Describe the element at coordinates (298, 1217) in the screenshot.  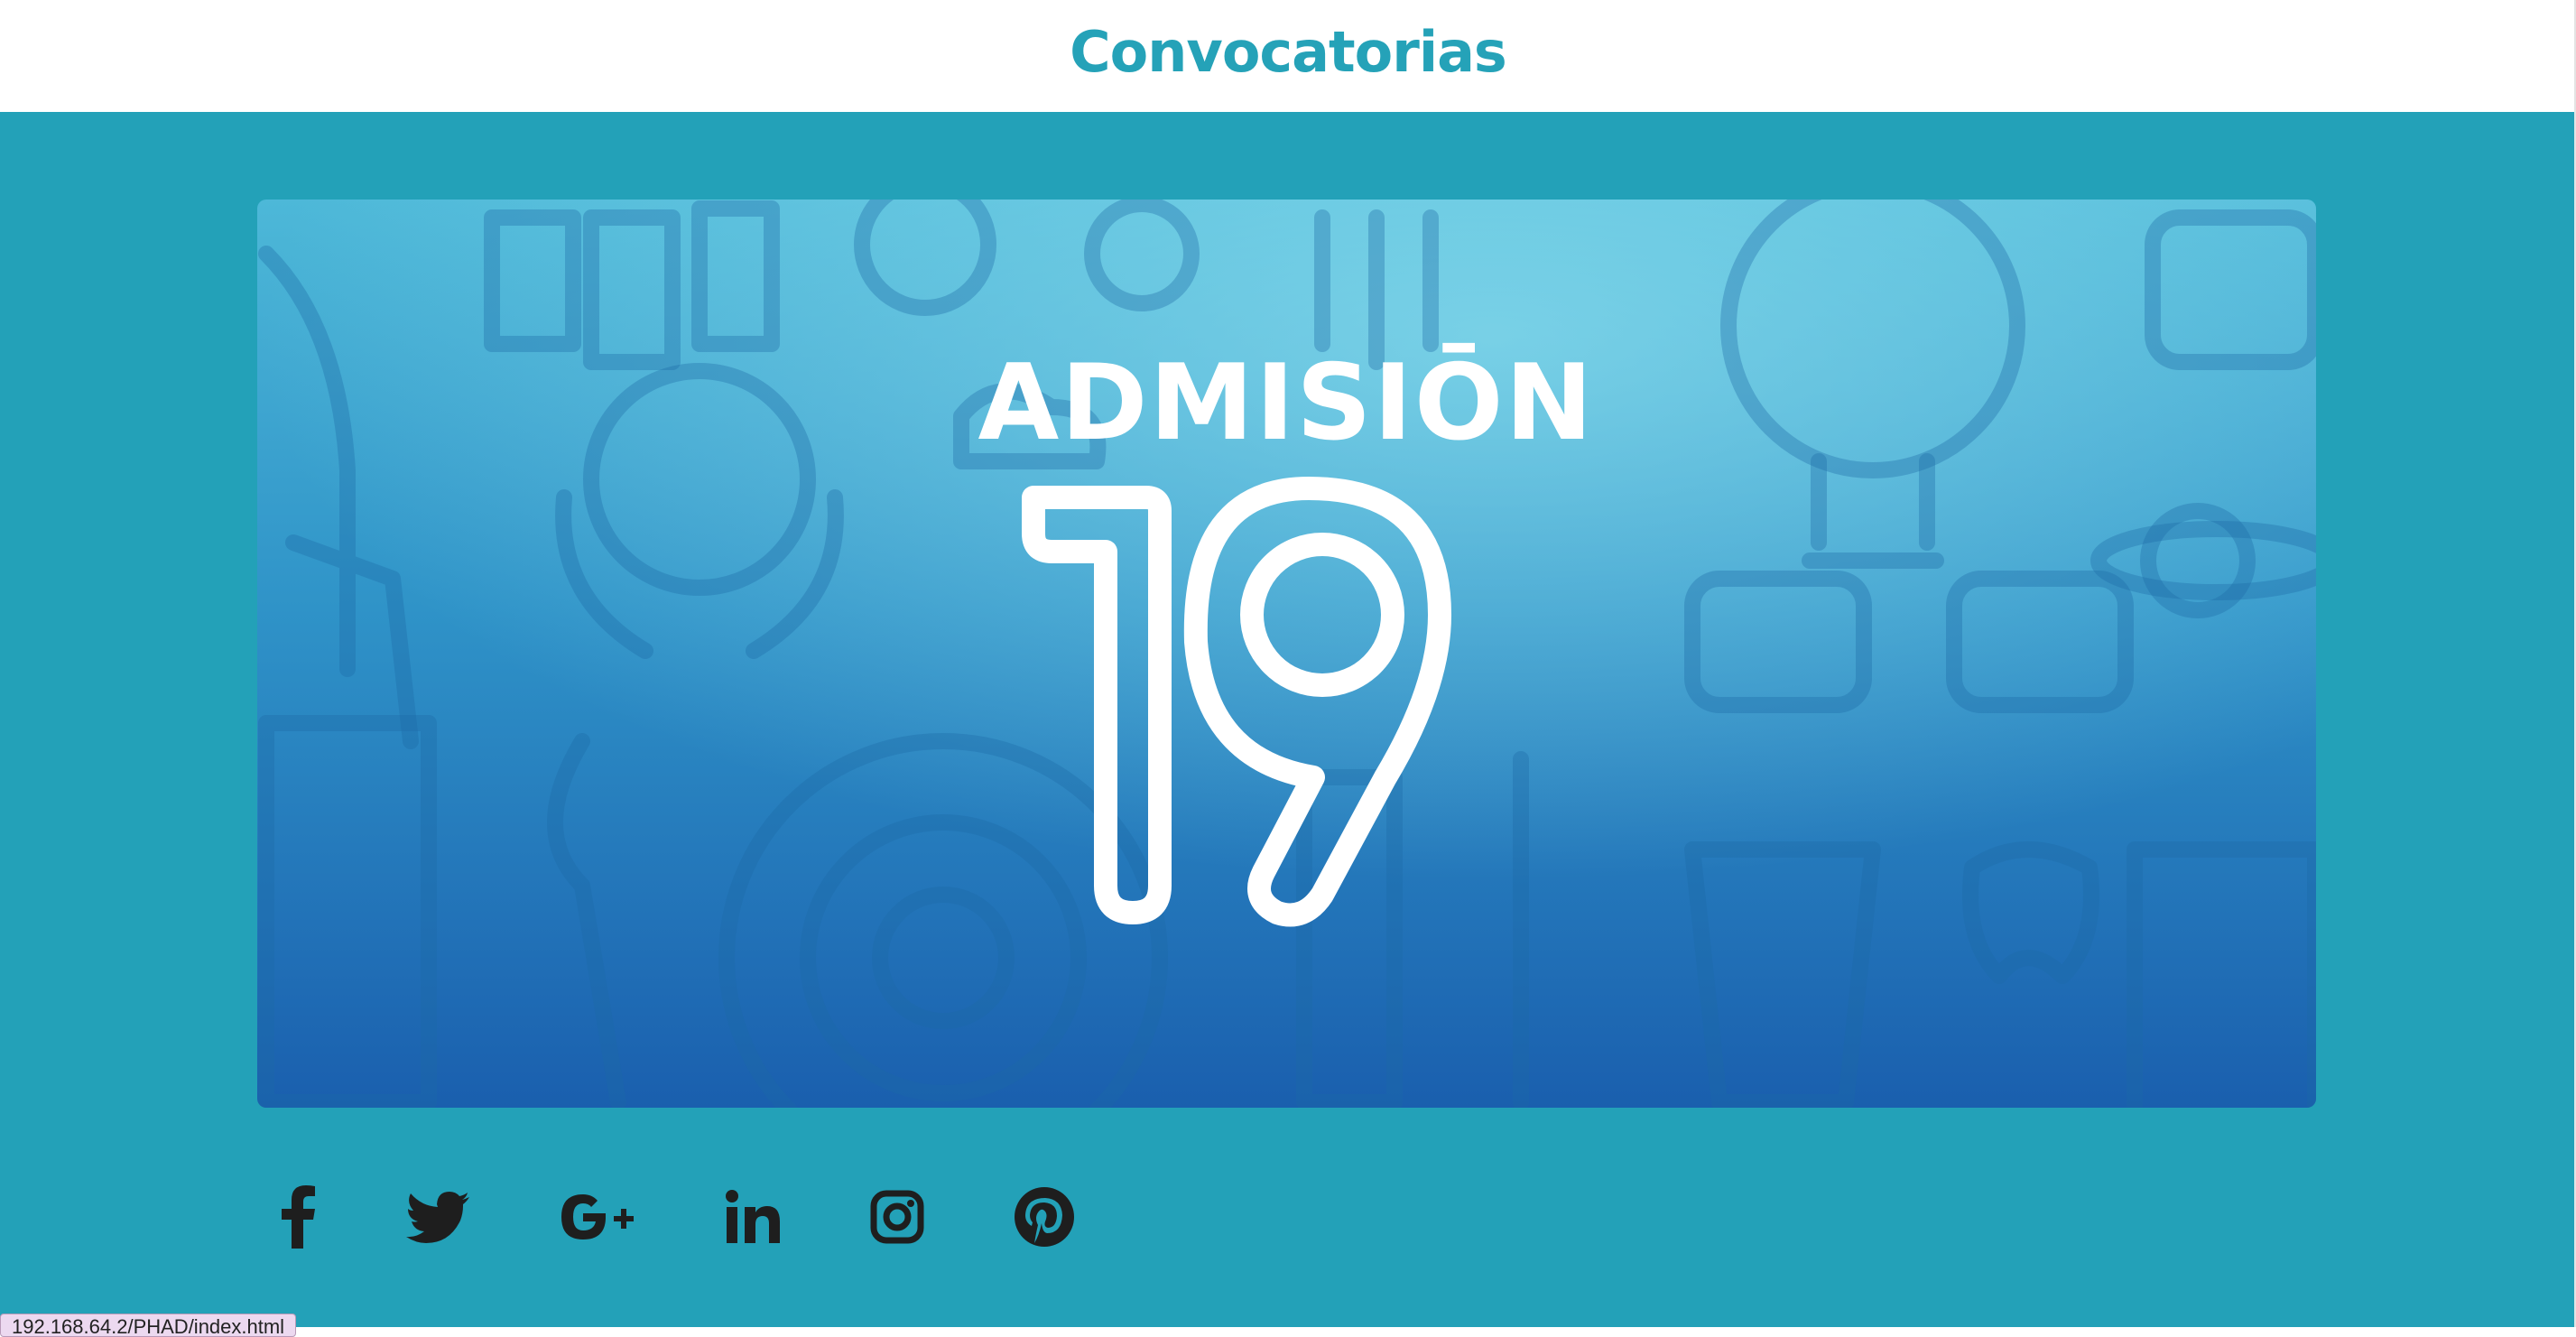
I see `facebook-icon` at that location.